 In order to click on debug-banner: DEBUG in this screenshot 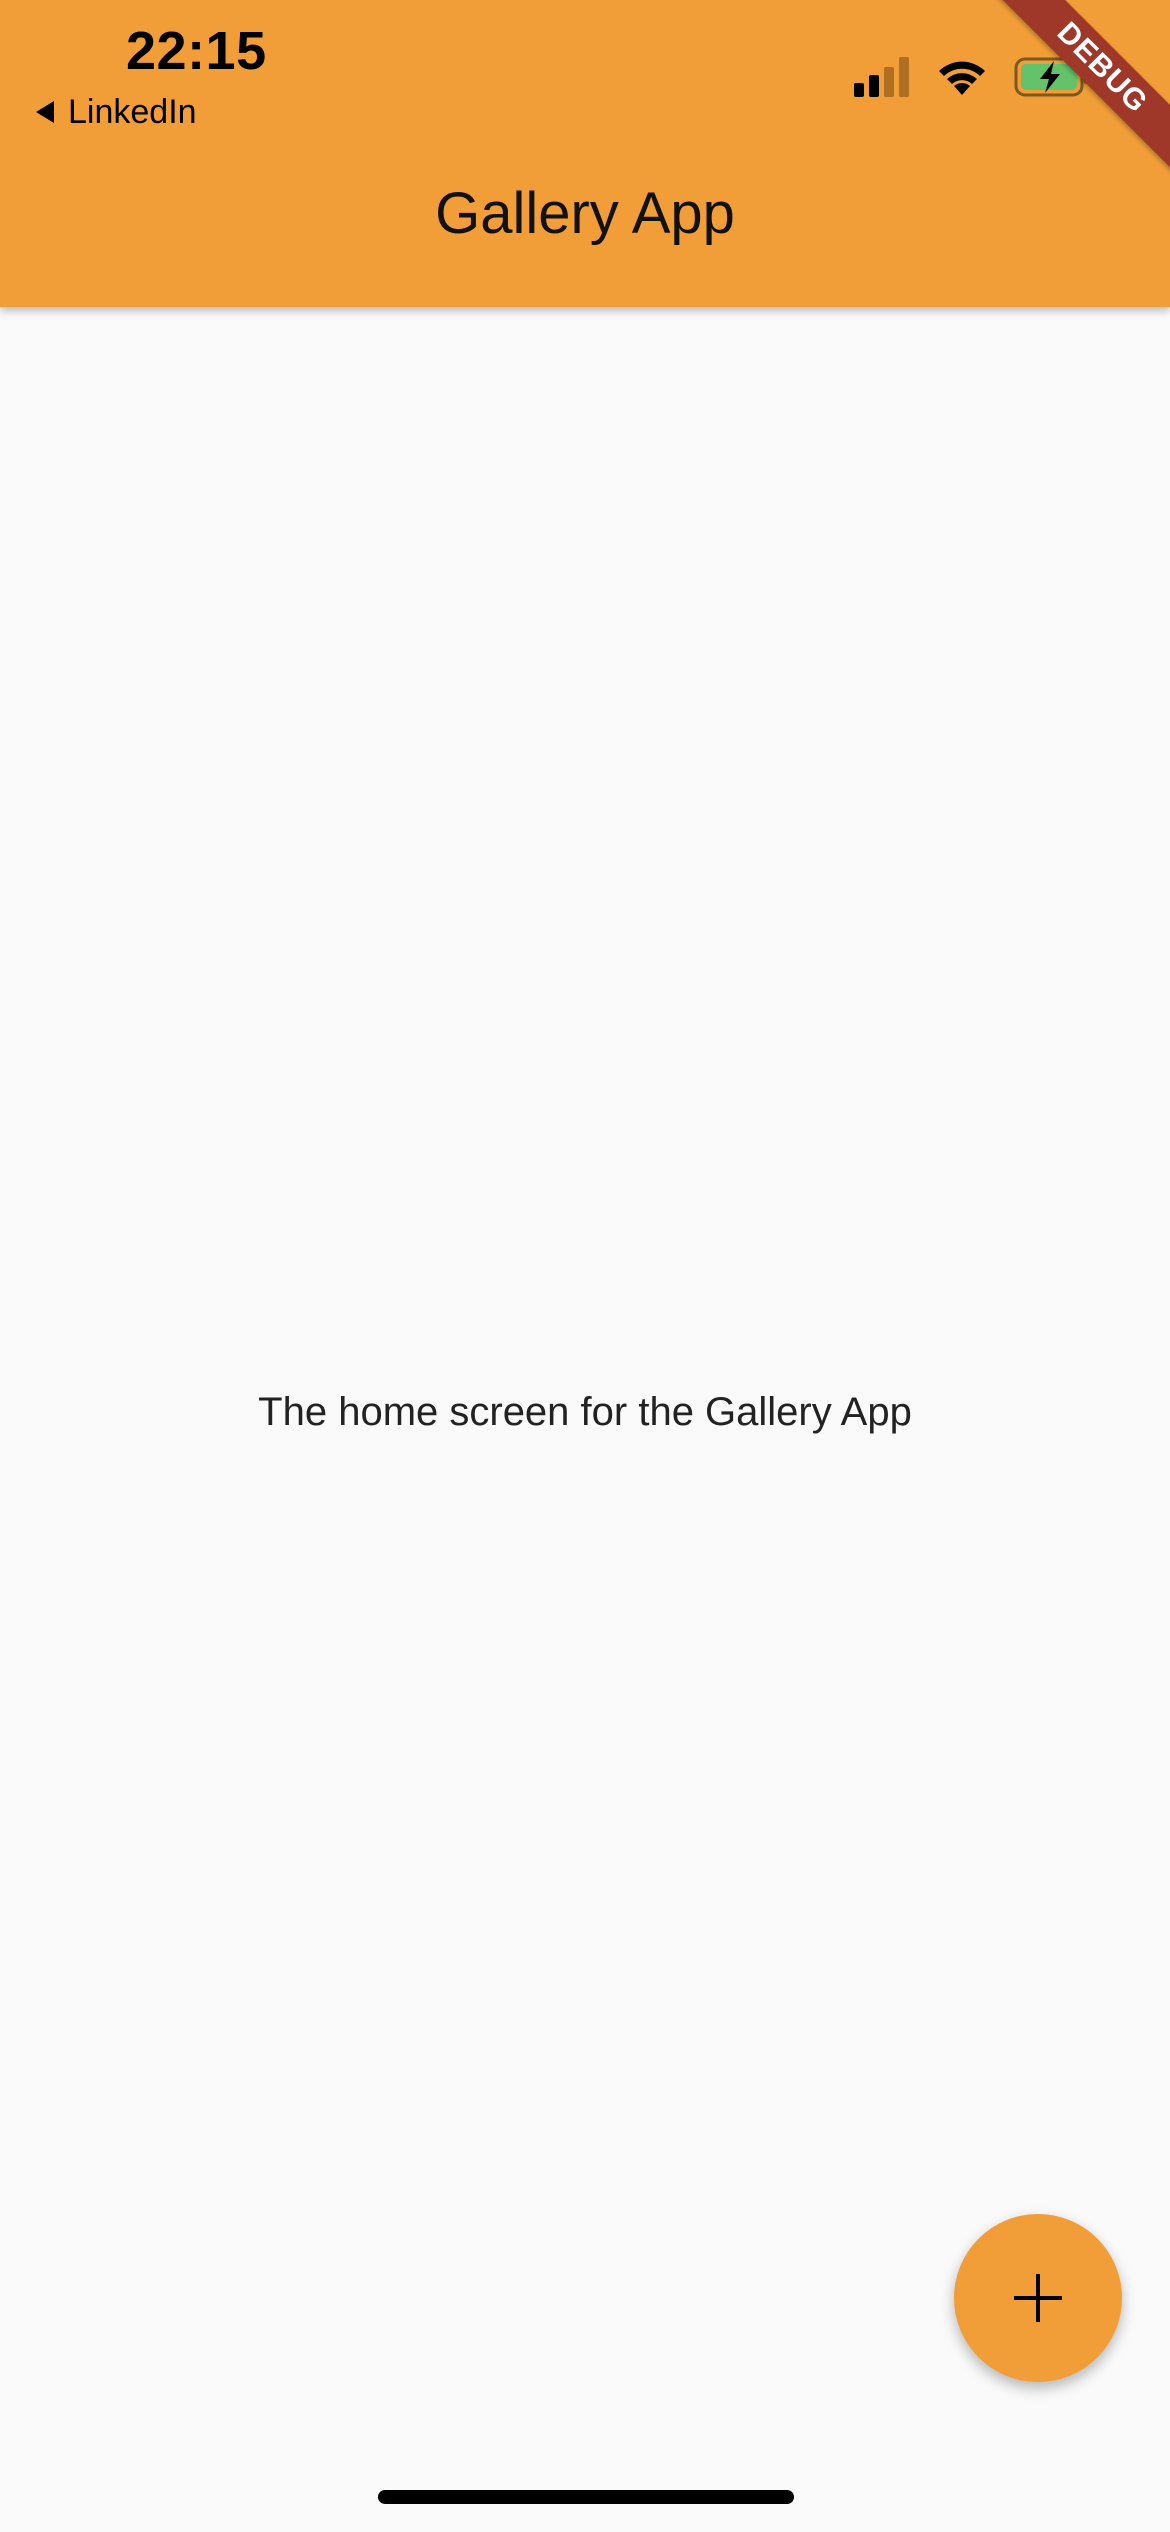, I will do `click(1070, 100)`.